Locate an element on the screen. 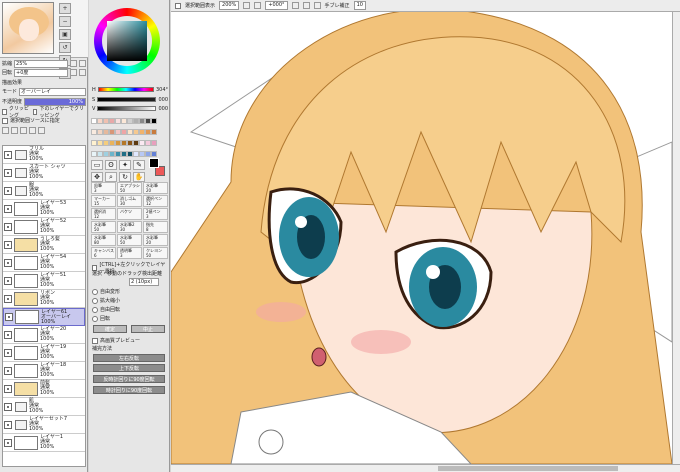  move-icon: ✥ is located at coordinates (97, 177).